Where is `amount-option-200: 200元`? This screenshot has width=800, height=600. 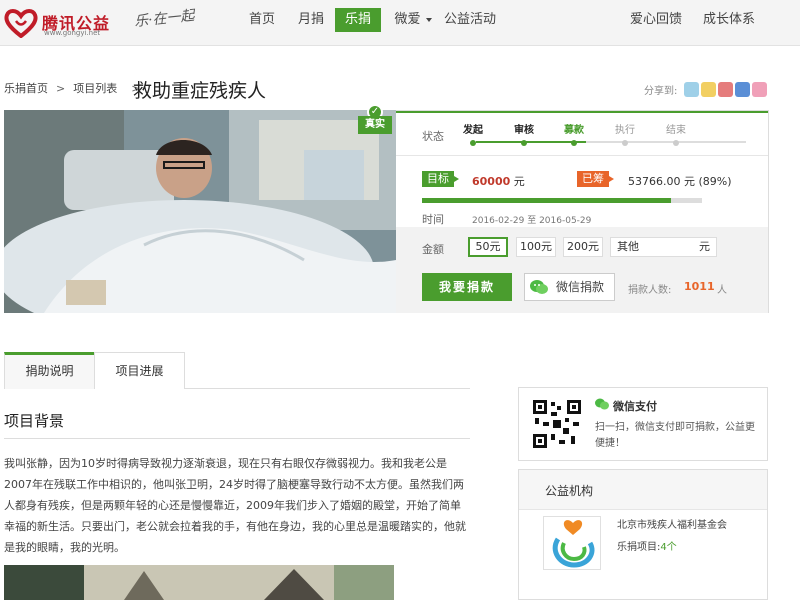 amount-option-200: 200元 is located at coordinates (583, 247).